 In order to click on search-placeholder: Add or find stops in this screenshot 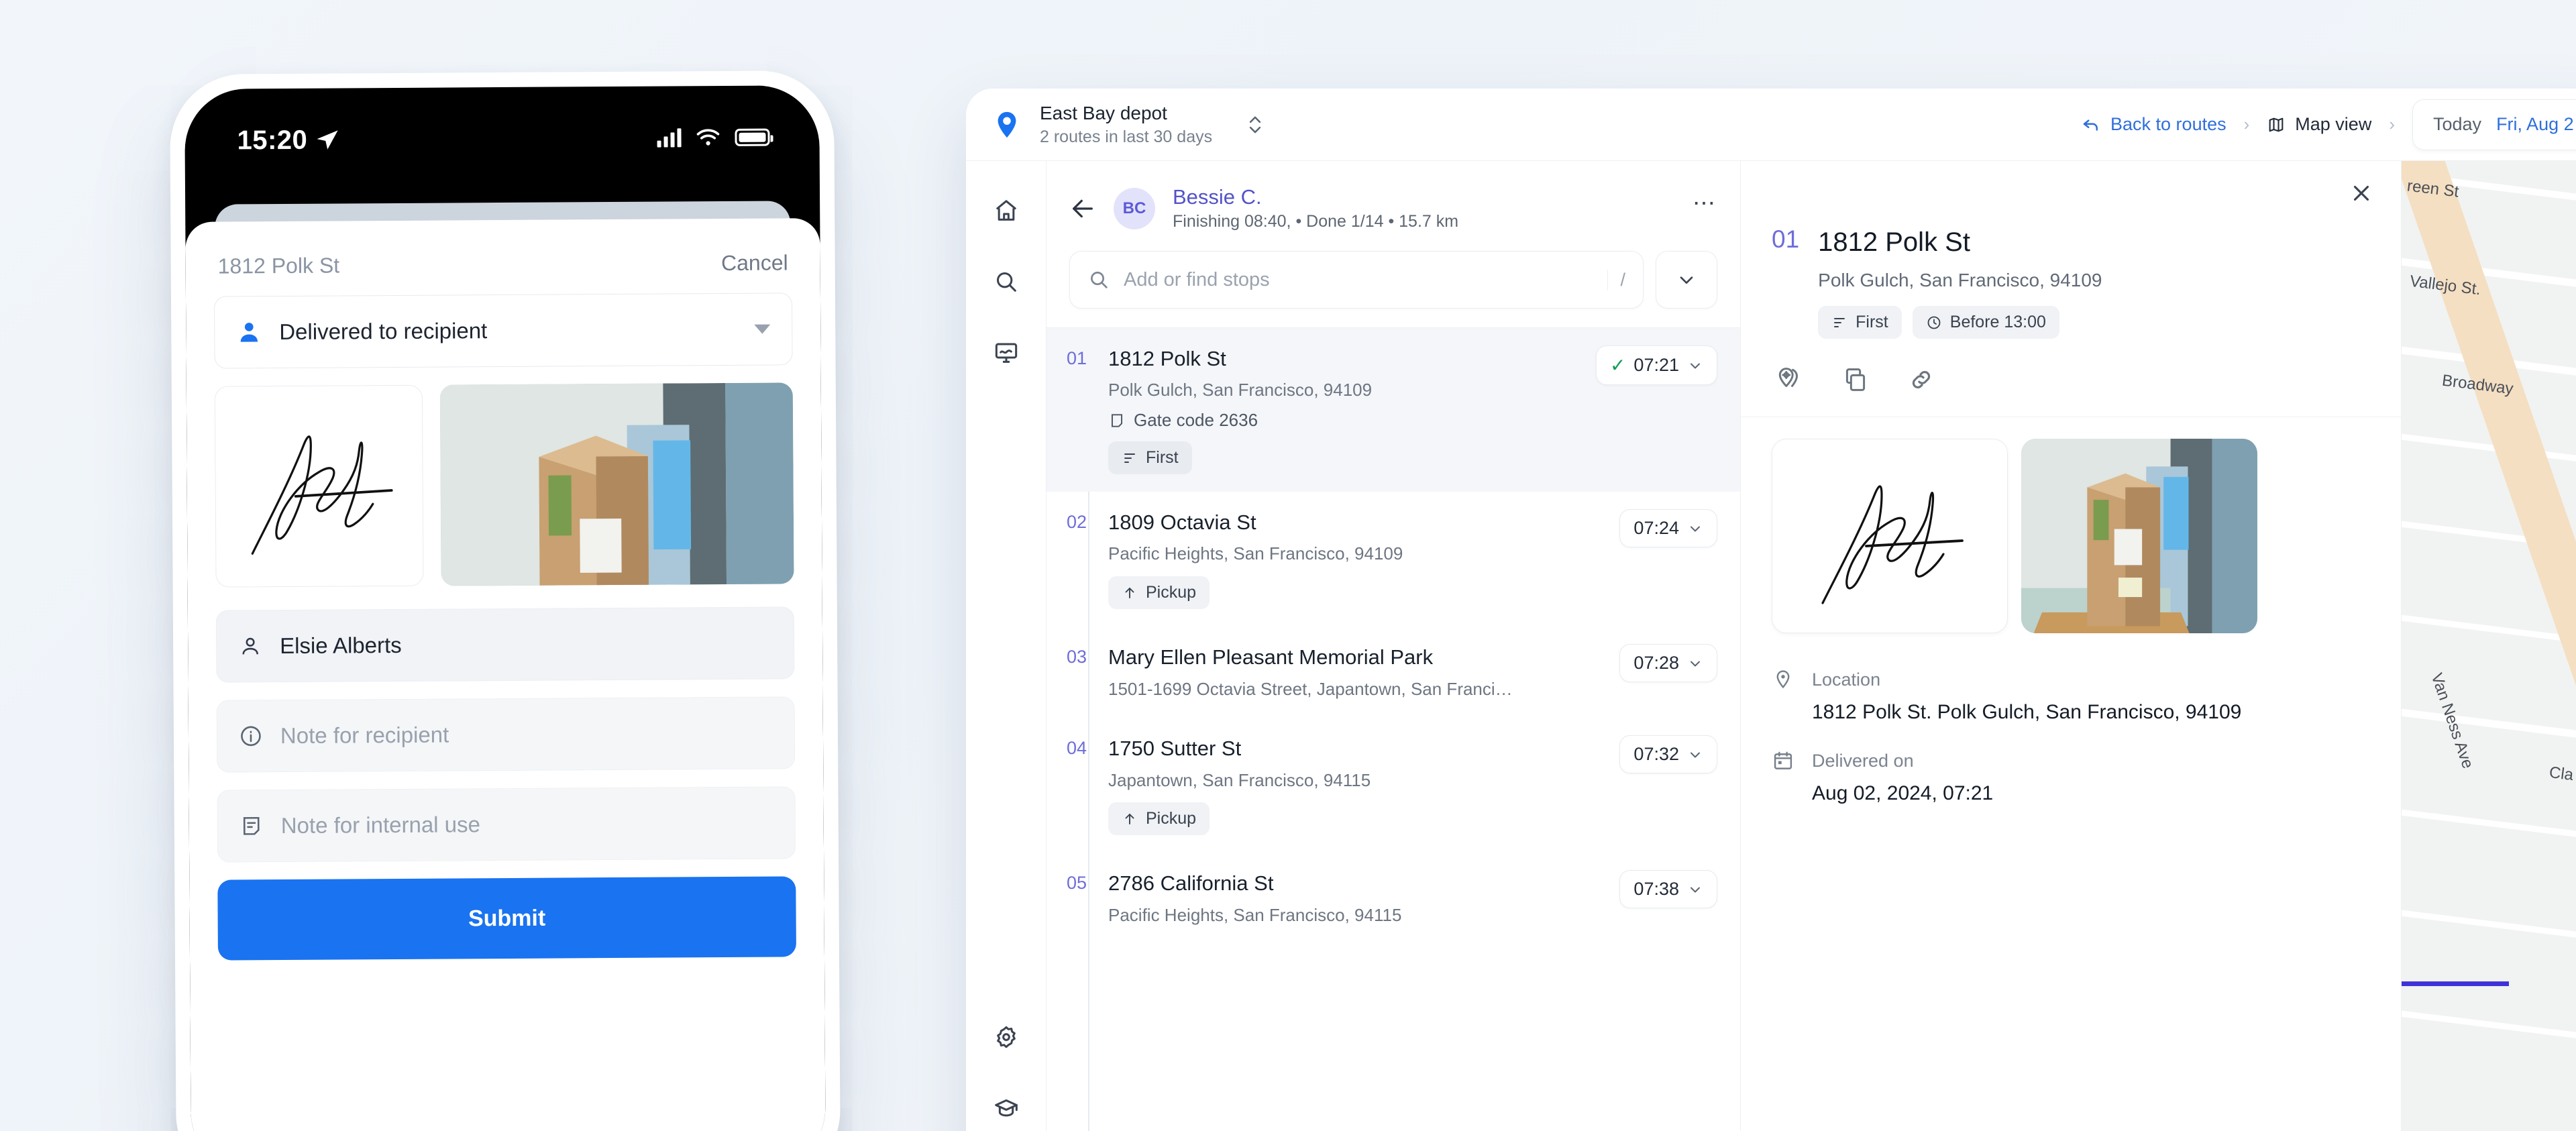, I will do `click(1197, 279)`.